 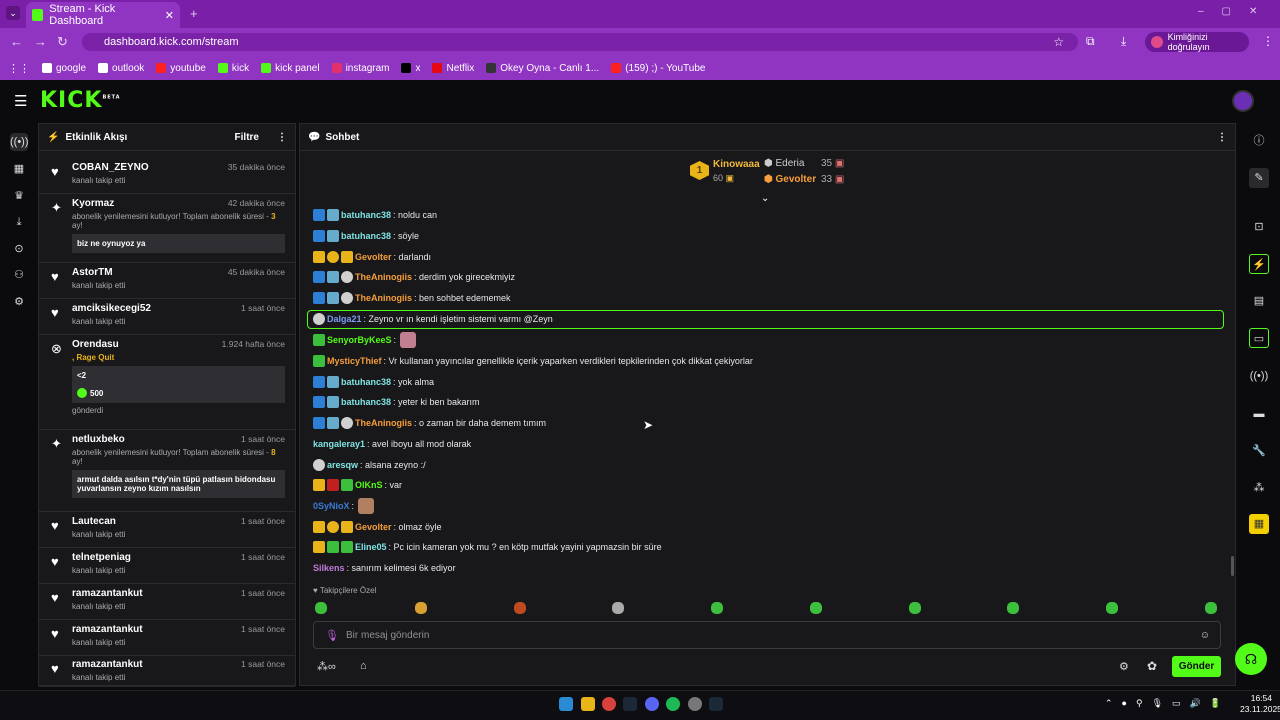 I want to click on chat-message: 0SyNioX:, so click(x=344, y=506).